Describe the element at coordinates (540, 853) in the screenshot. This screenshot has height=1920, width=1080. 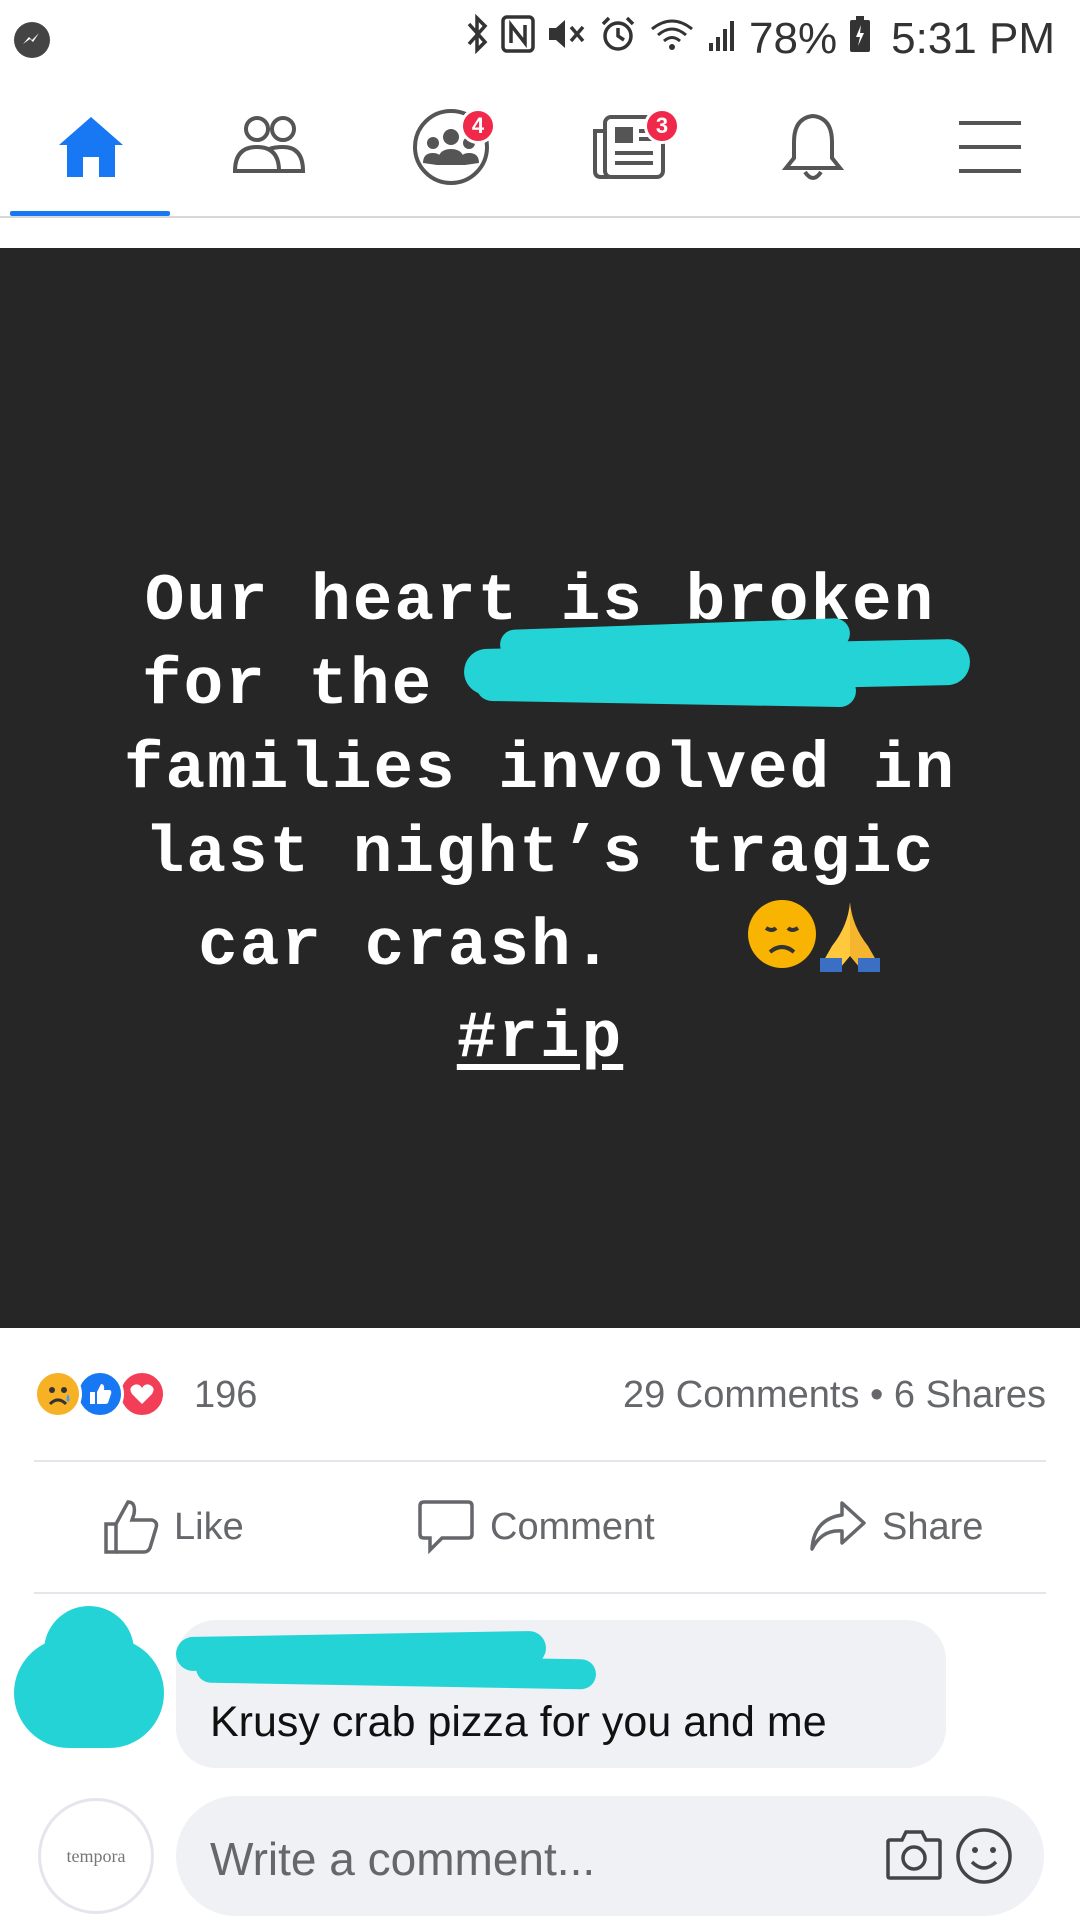
I see `post-line-4: last night’s tragic` at that location.